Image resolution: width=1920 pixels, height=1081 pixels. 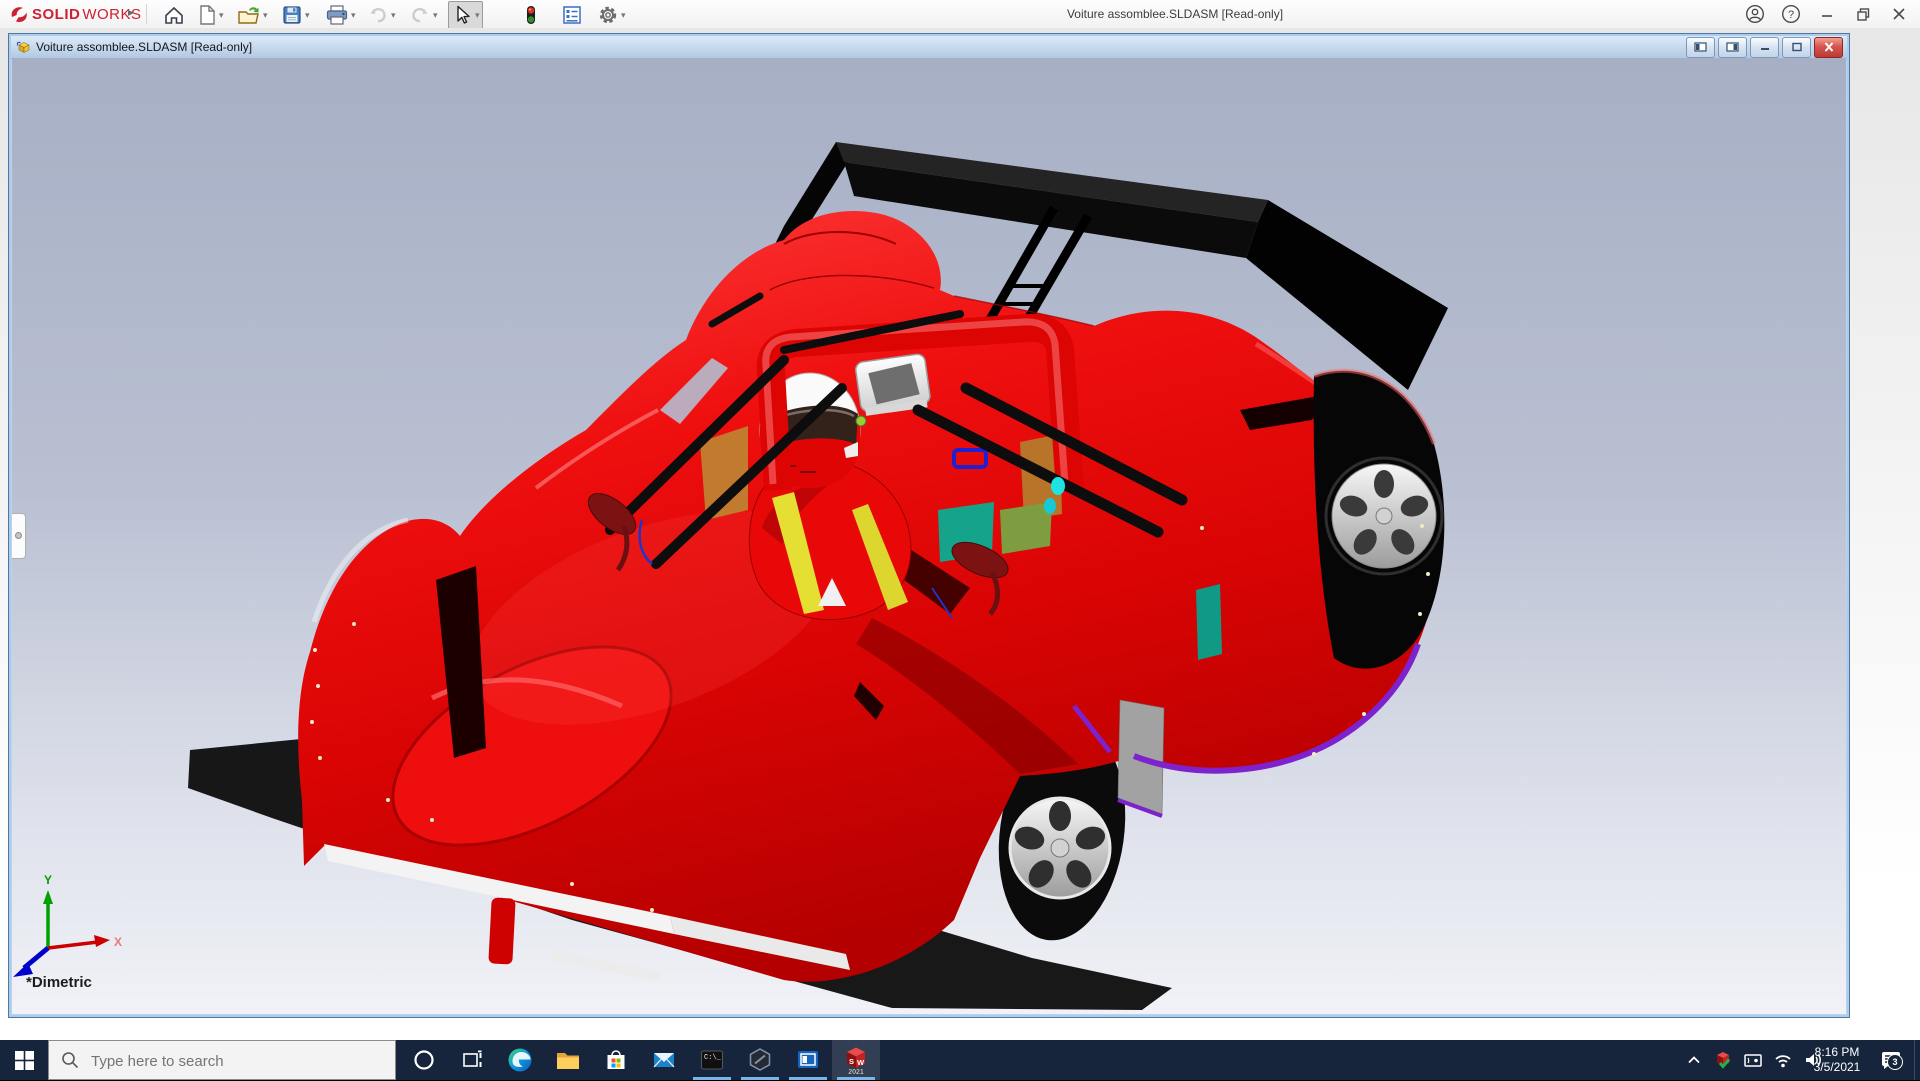 I want to click on store-button, so click(x=616, y=1060).